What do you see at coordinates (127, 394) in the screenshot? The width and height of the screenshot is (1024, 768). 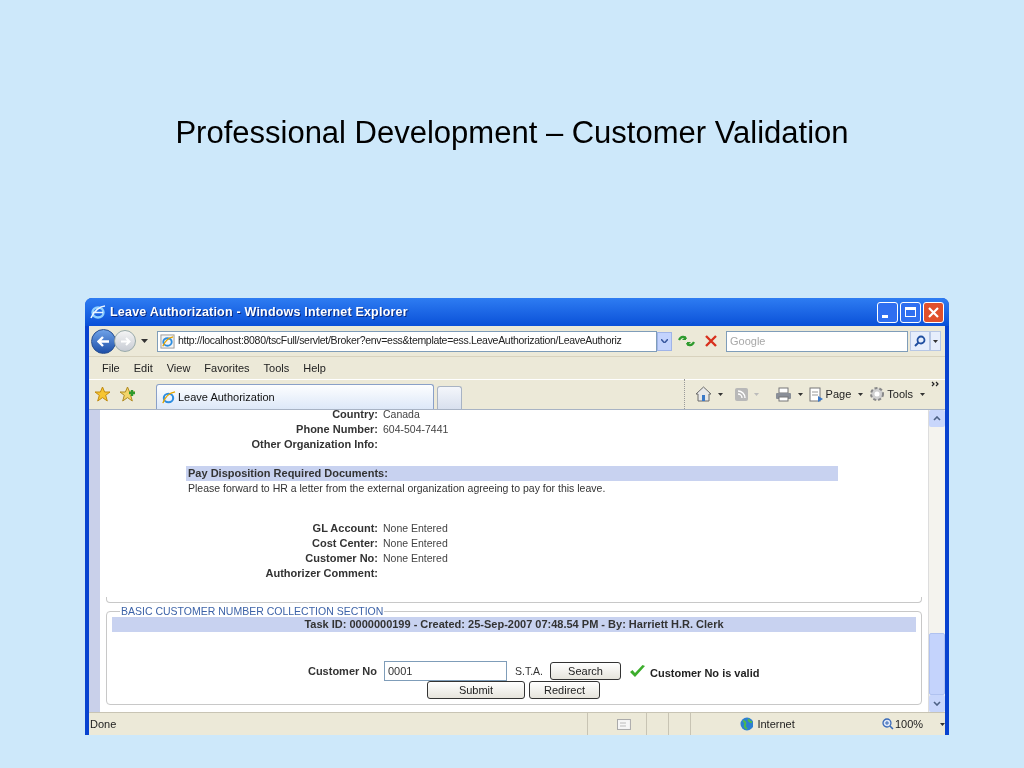 I see `add-favorite-icon` at bounding box center [127, 394].